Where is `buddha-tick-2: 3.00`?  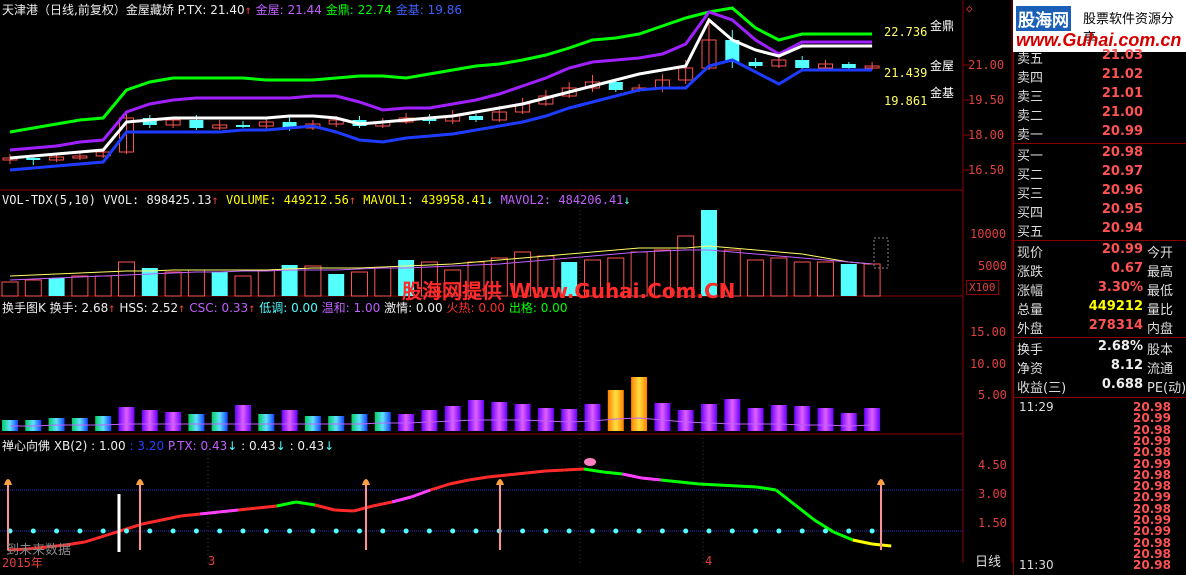 buddha-tick-2: 3.00 is located at coordinates (992, 494).